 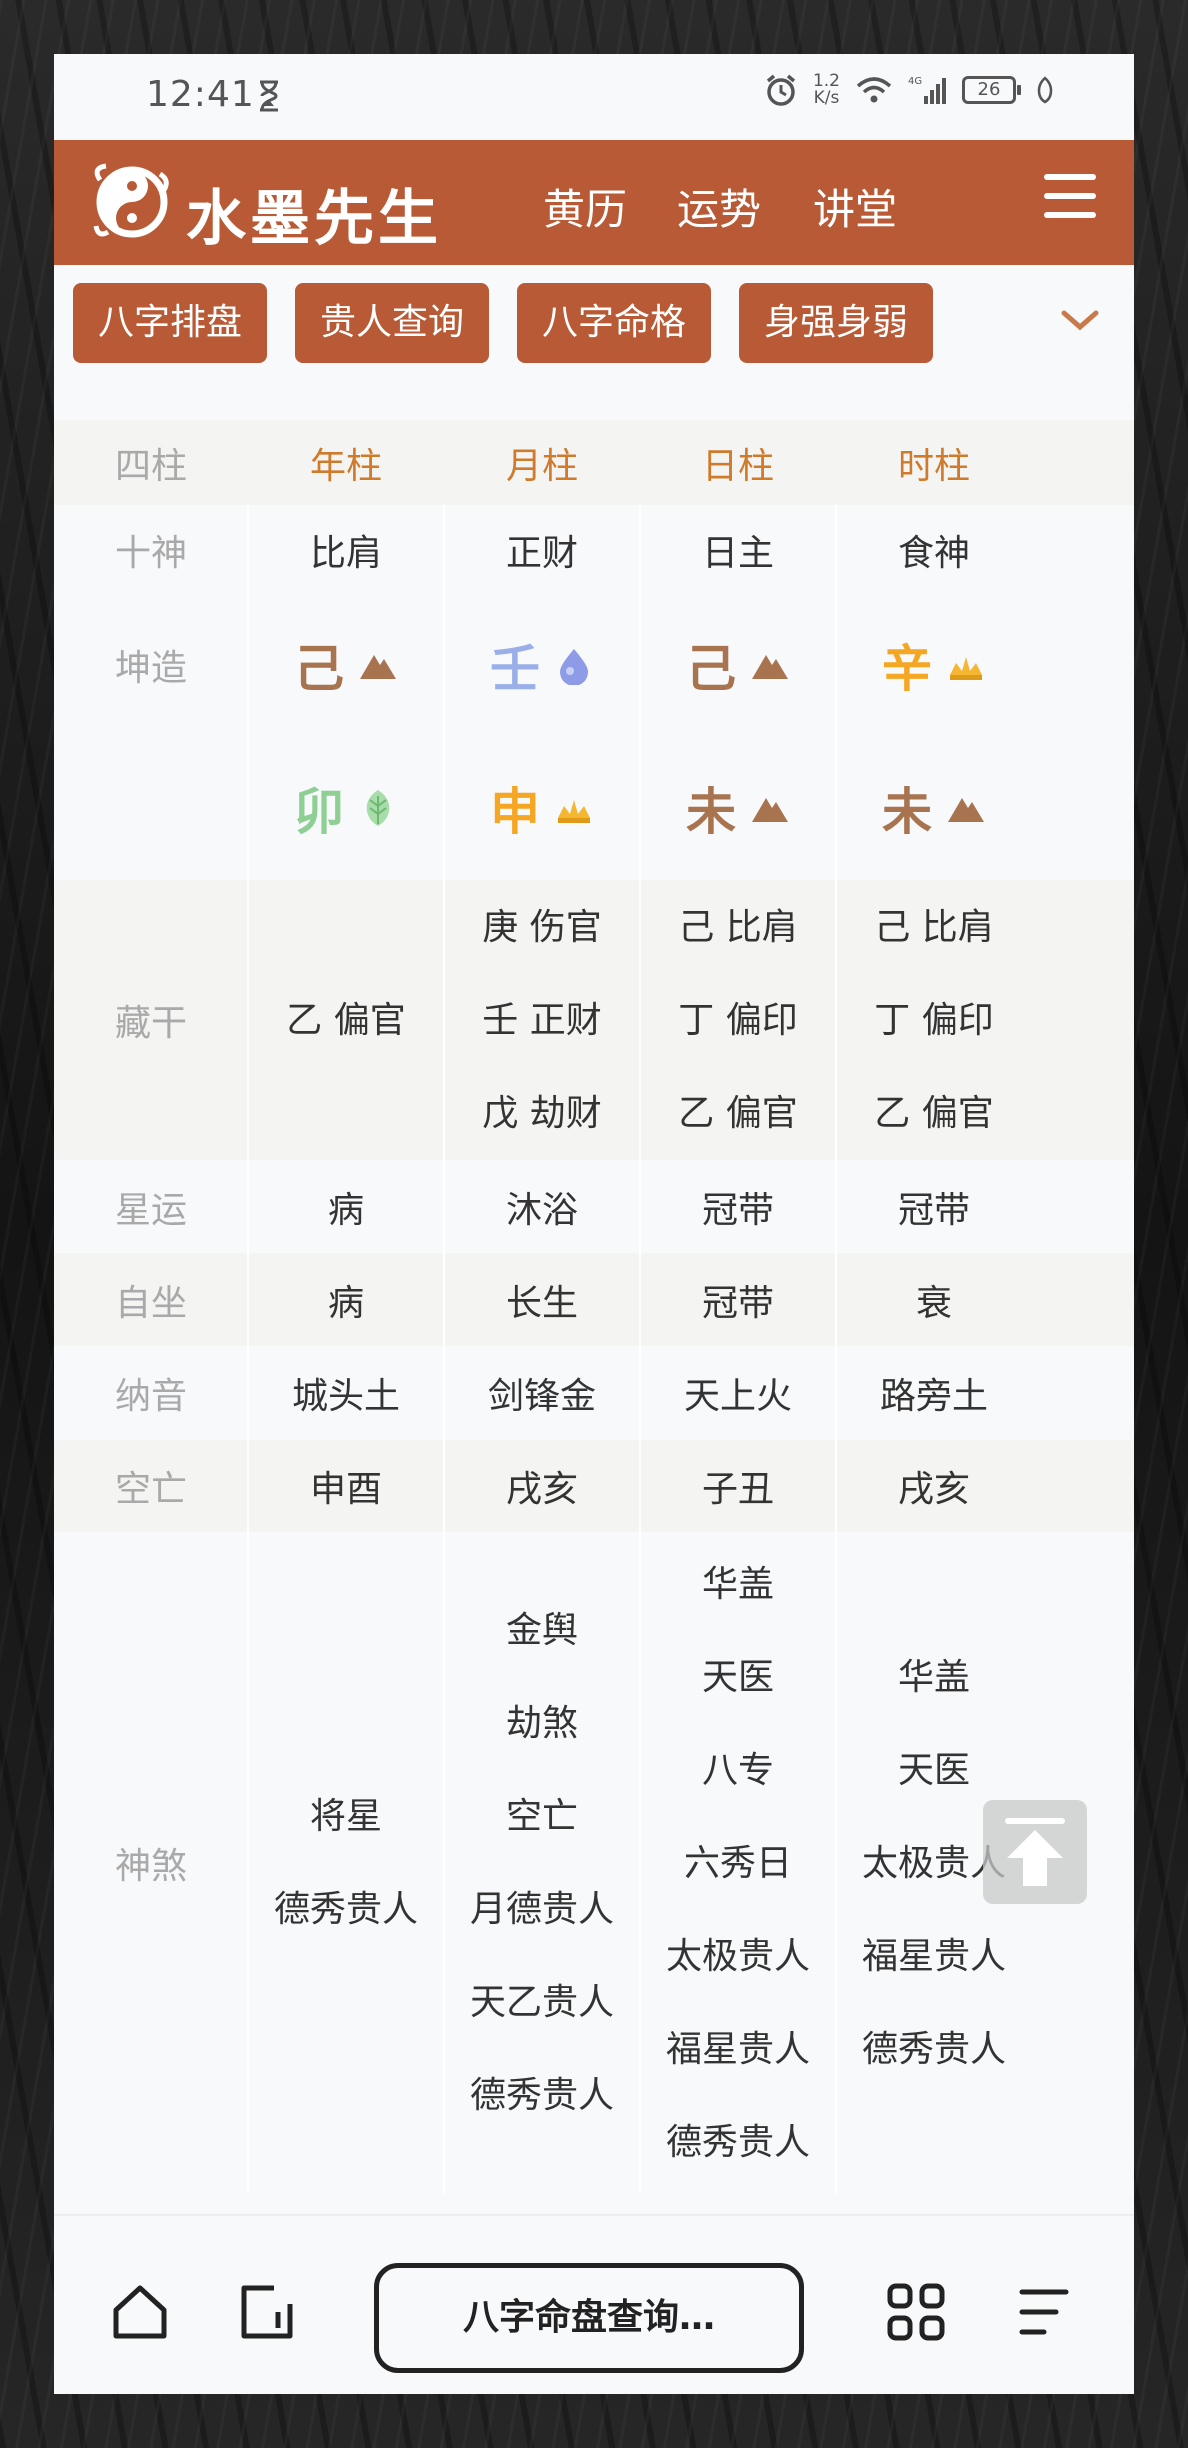 I want to click on branch-day: 未, so click(x=738, y=807).